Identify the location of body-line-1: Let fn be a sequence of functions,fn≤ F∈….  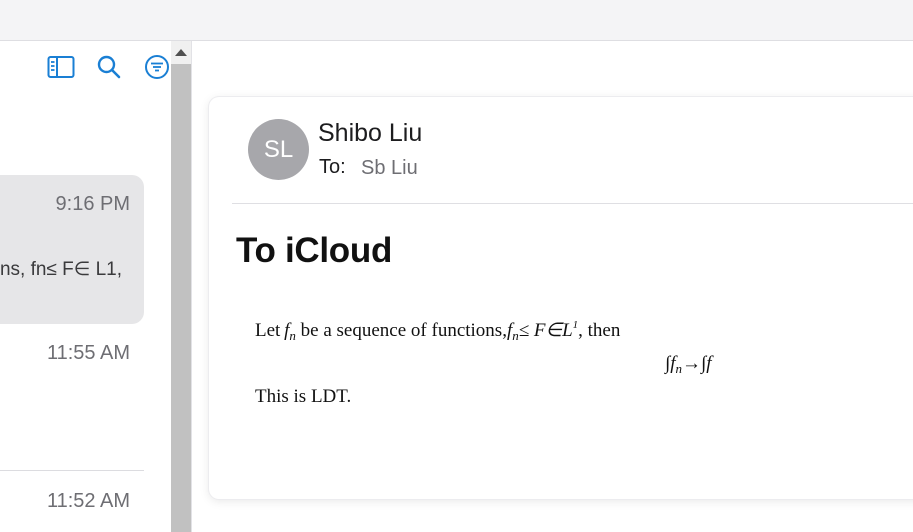
(437, 331).